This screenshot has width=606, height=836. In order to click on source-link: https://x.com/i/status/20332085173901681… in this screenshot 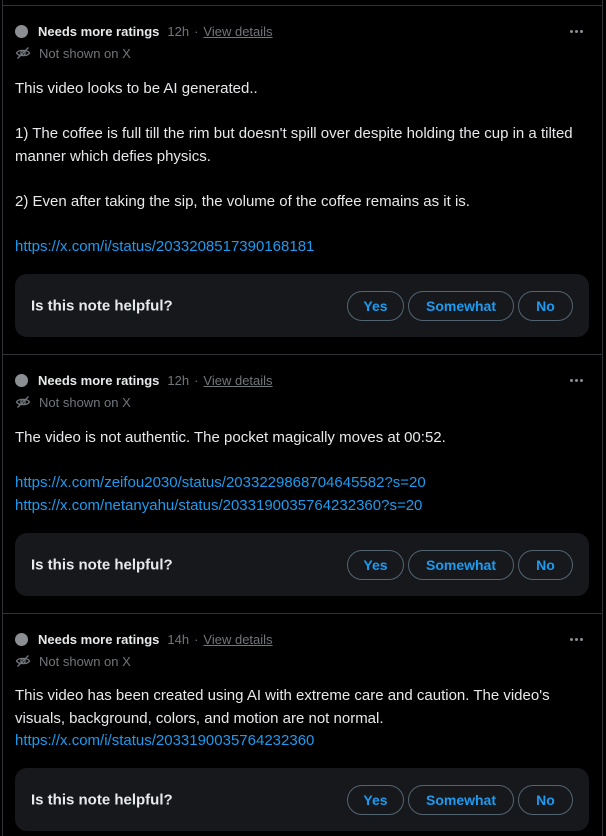, I will do `click(164, 246)`.